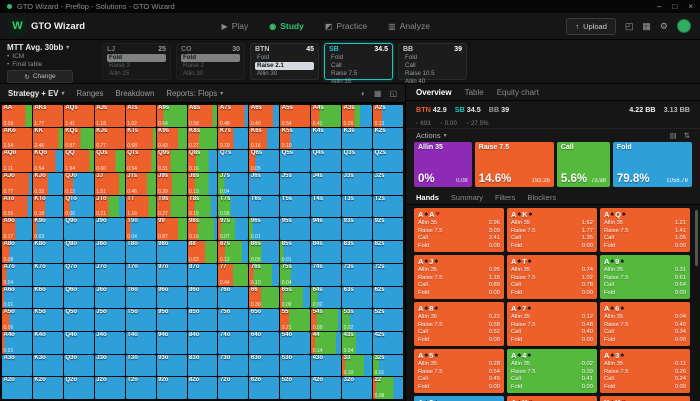  What do you see at coordinates (295, 252) in the screenshot?
I see `hand-cell-85s: 85s 0.01` at bounding box center [295, 252].